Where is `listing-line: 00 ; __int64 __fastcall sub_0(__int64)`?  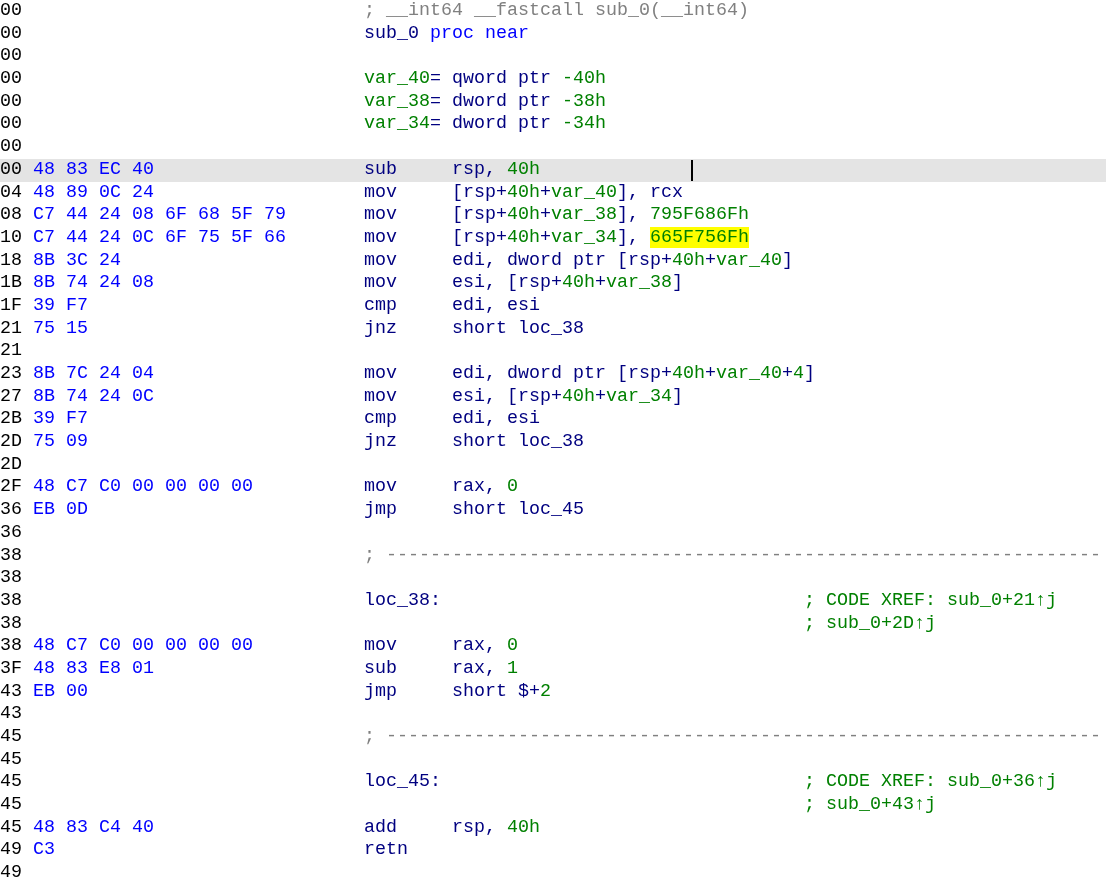 listing-line: 00 ; __int64 __fastcall sub_0(__int64) is located at coordinates (553, 11).